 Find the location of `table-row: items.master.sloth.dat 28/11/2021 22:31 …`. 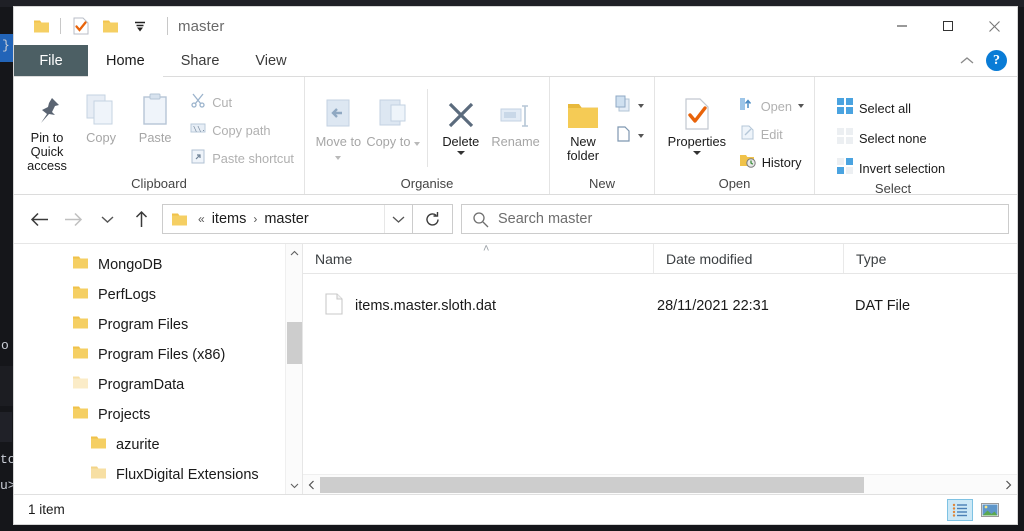

table-row: items.master.sloth.dat 28/11/2021 22:31 … is located at coordinates (660, 306).